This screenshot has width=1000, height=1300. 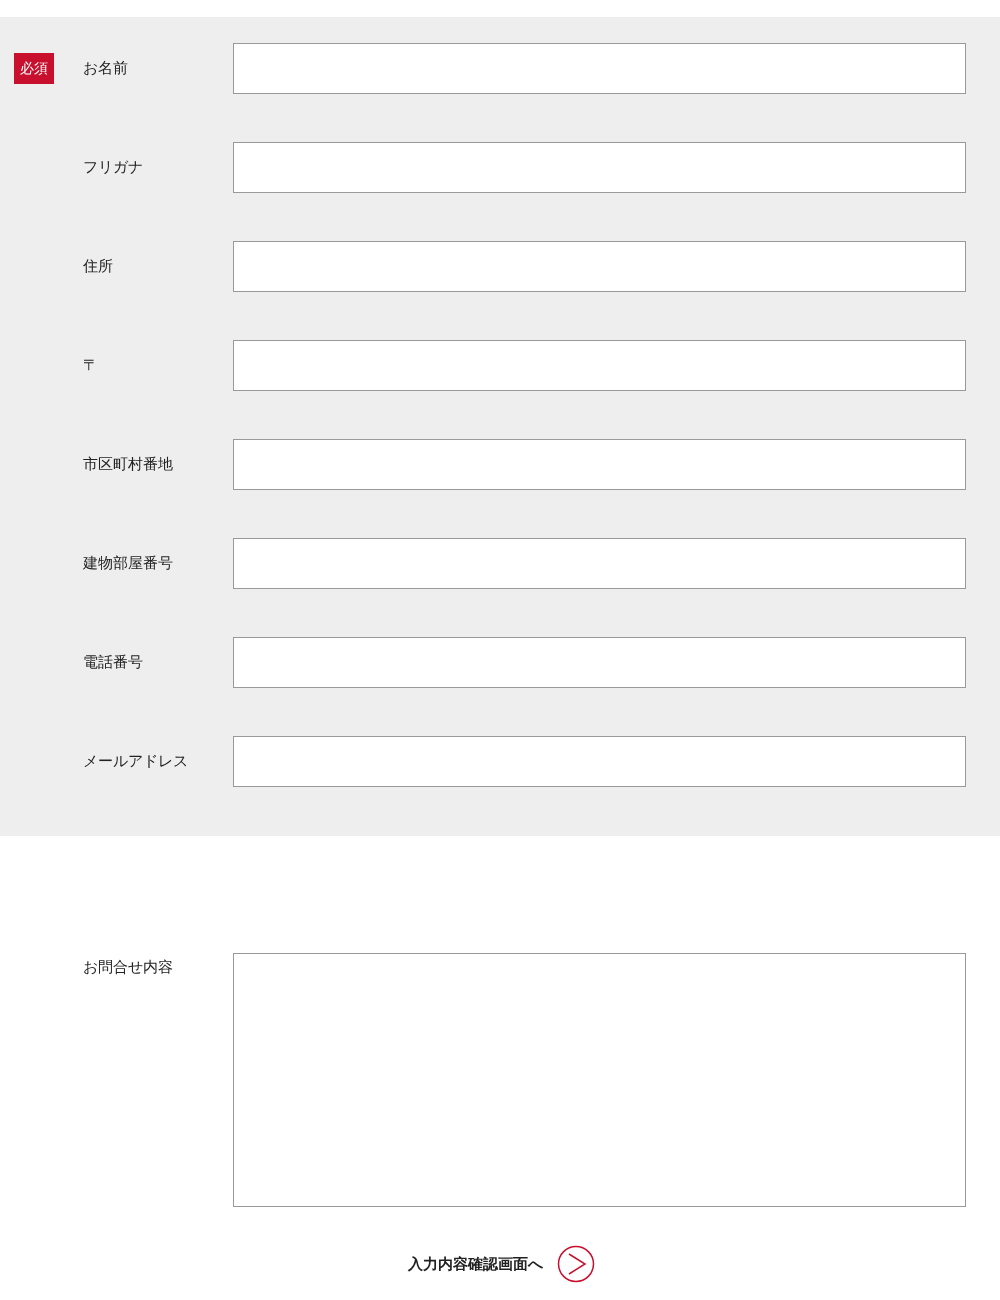 What do you see at coordinates (113, 662) in the screenshot?
I see `field-label: 電話番号` at bounding box center [113, 662].